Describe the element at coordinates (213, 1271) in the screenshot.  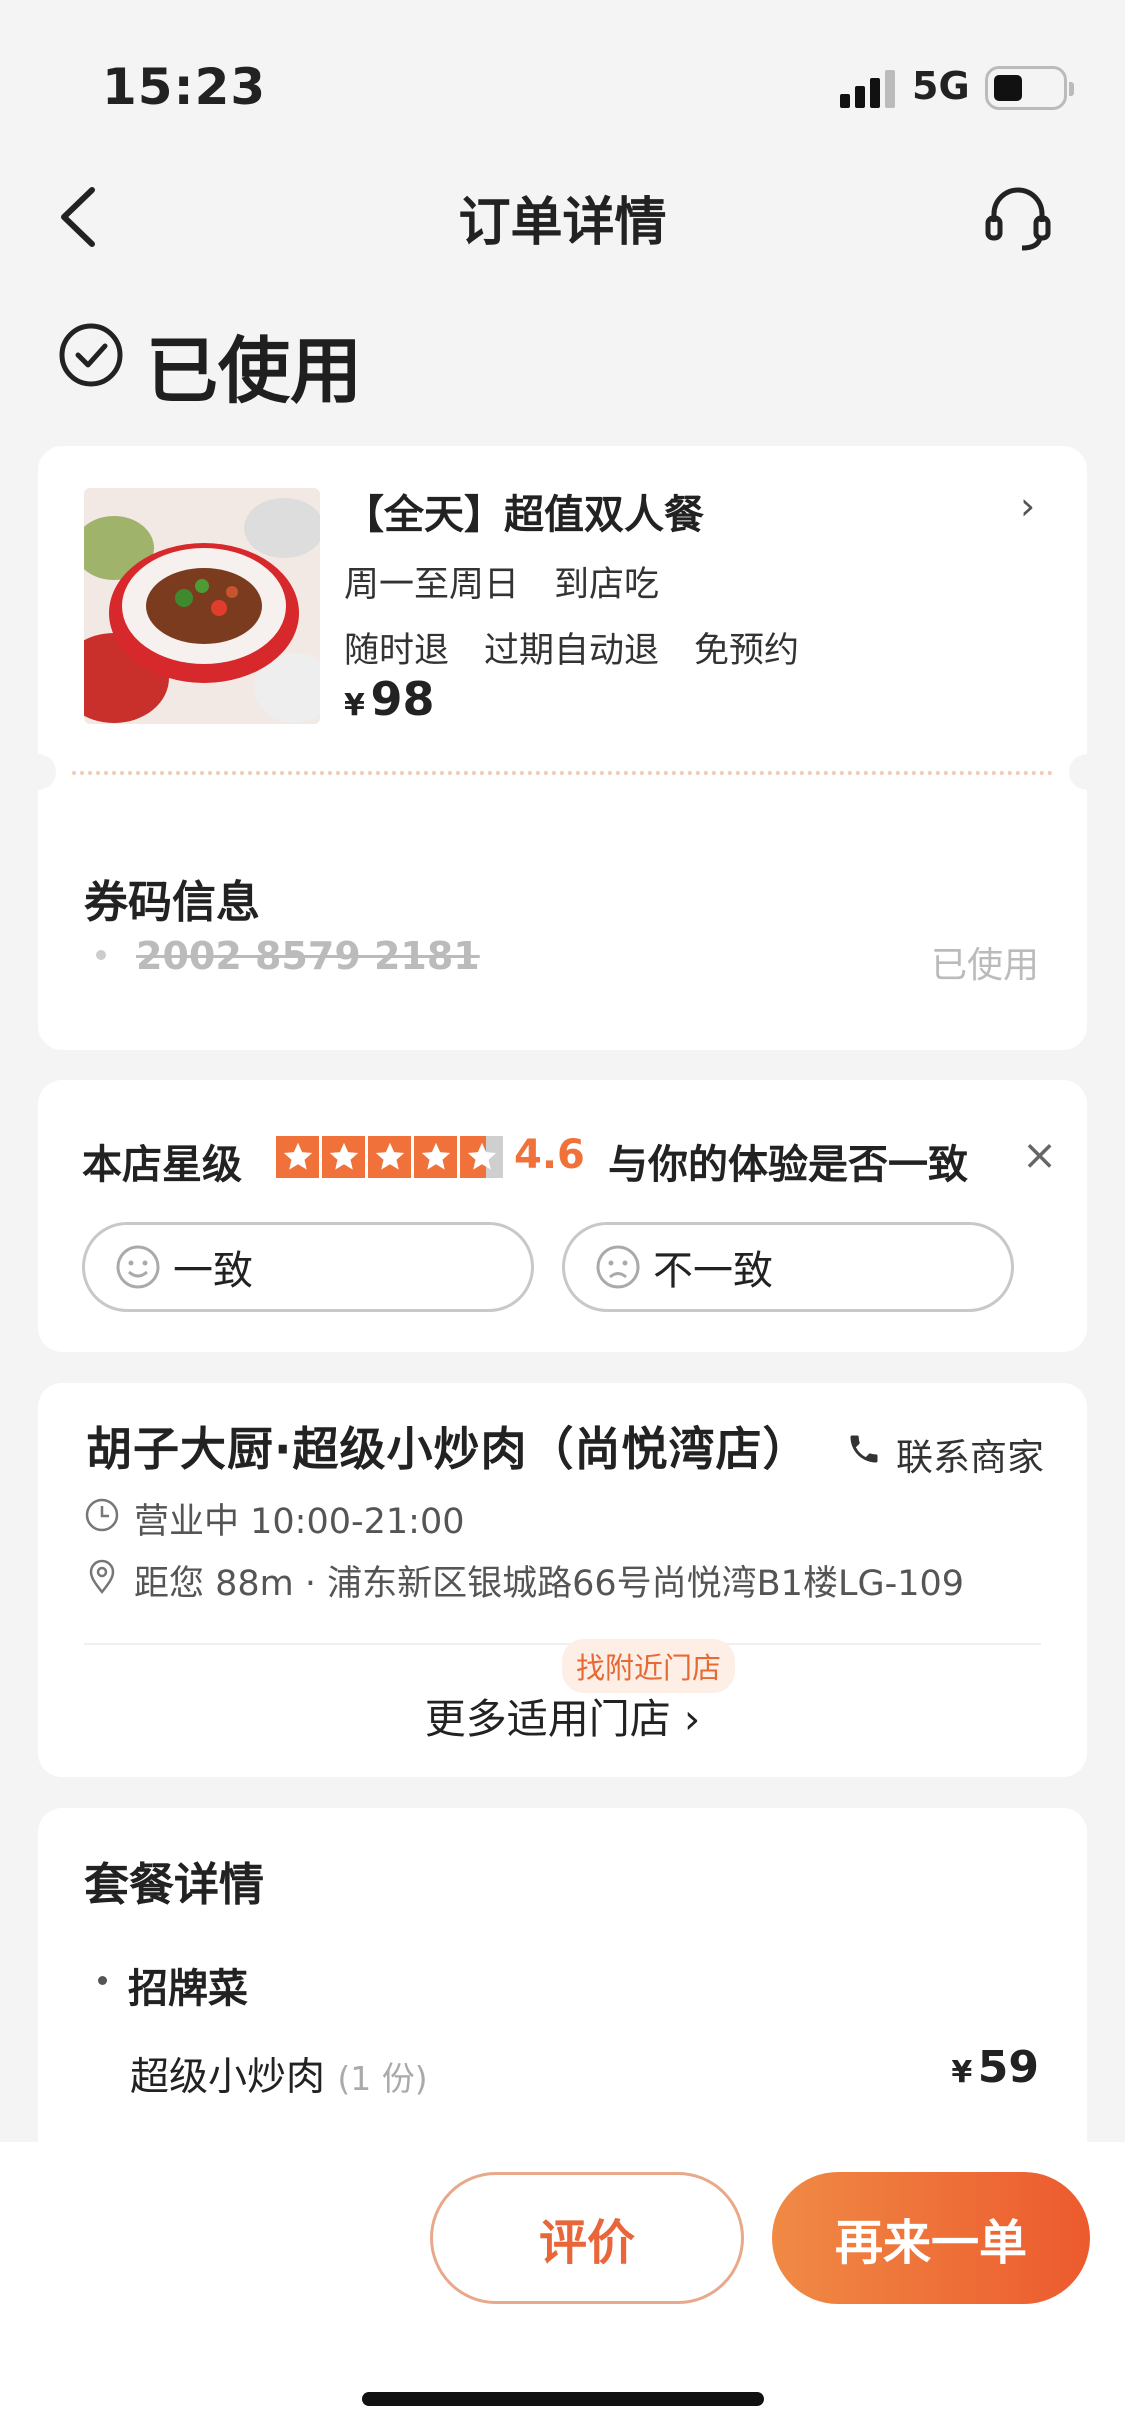
I see `agree-label: 一致` at that location.